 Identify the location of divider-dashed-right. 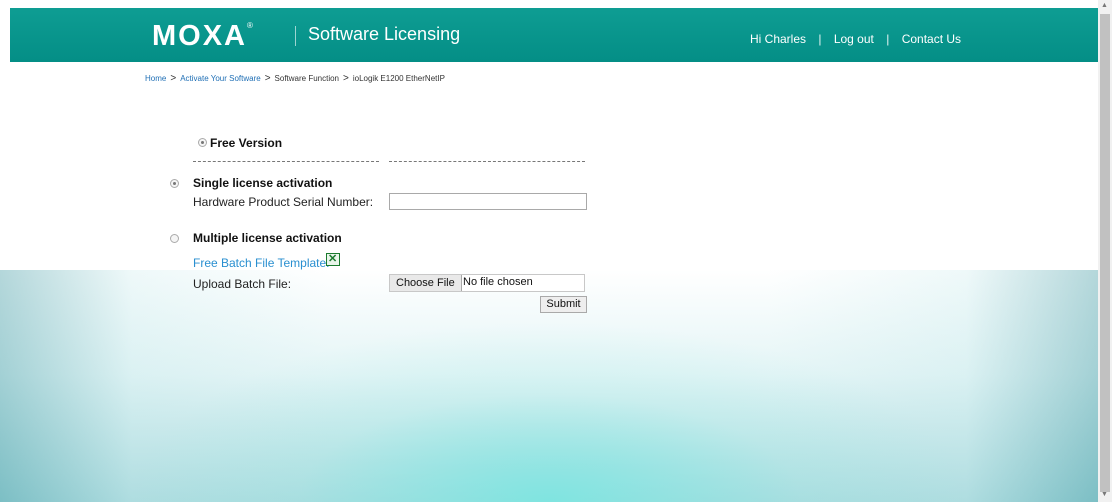
(487, 161).